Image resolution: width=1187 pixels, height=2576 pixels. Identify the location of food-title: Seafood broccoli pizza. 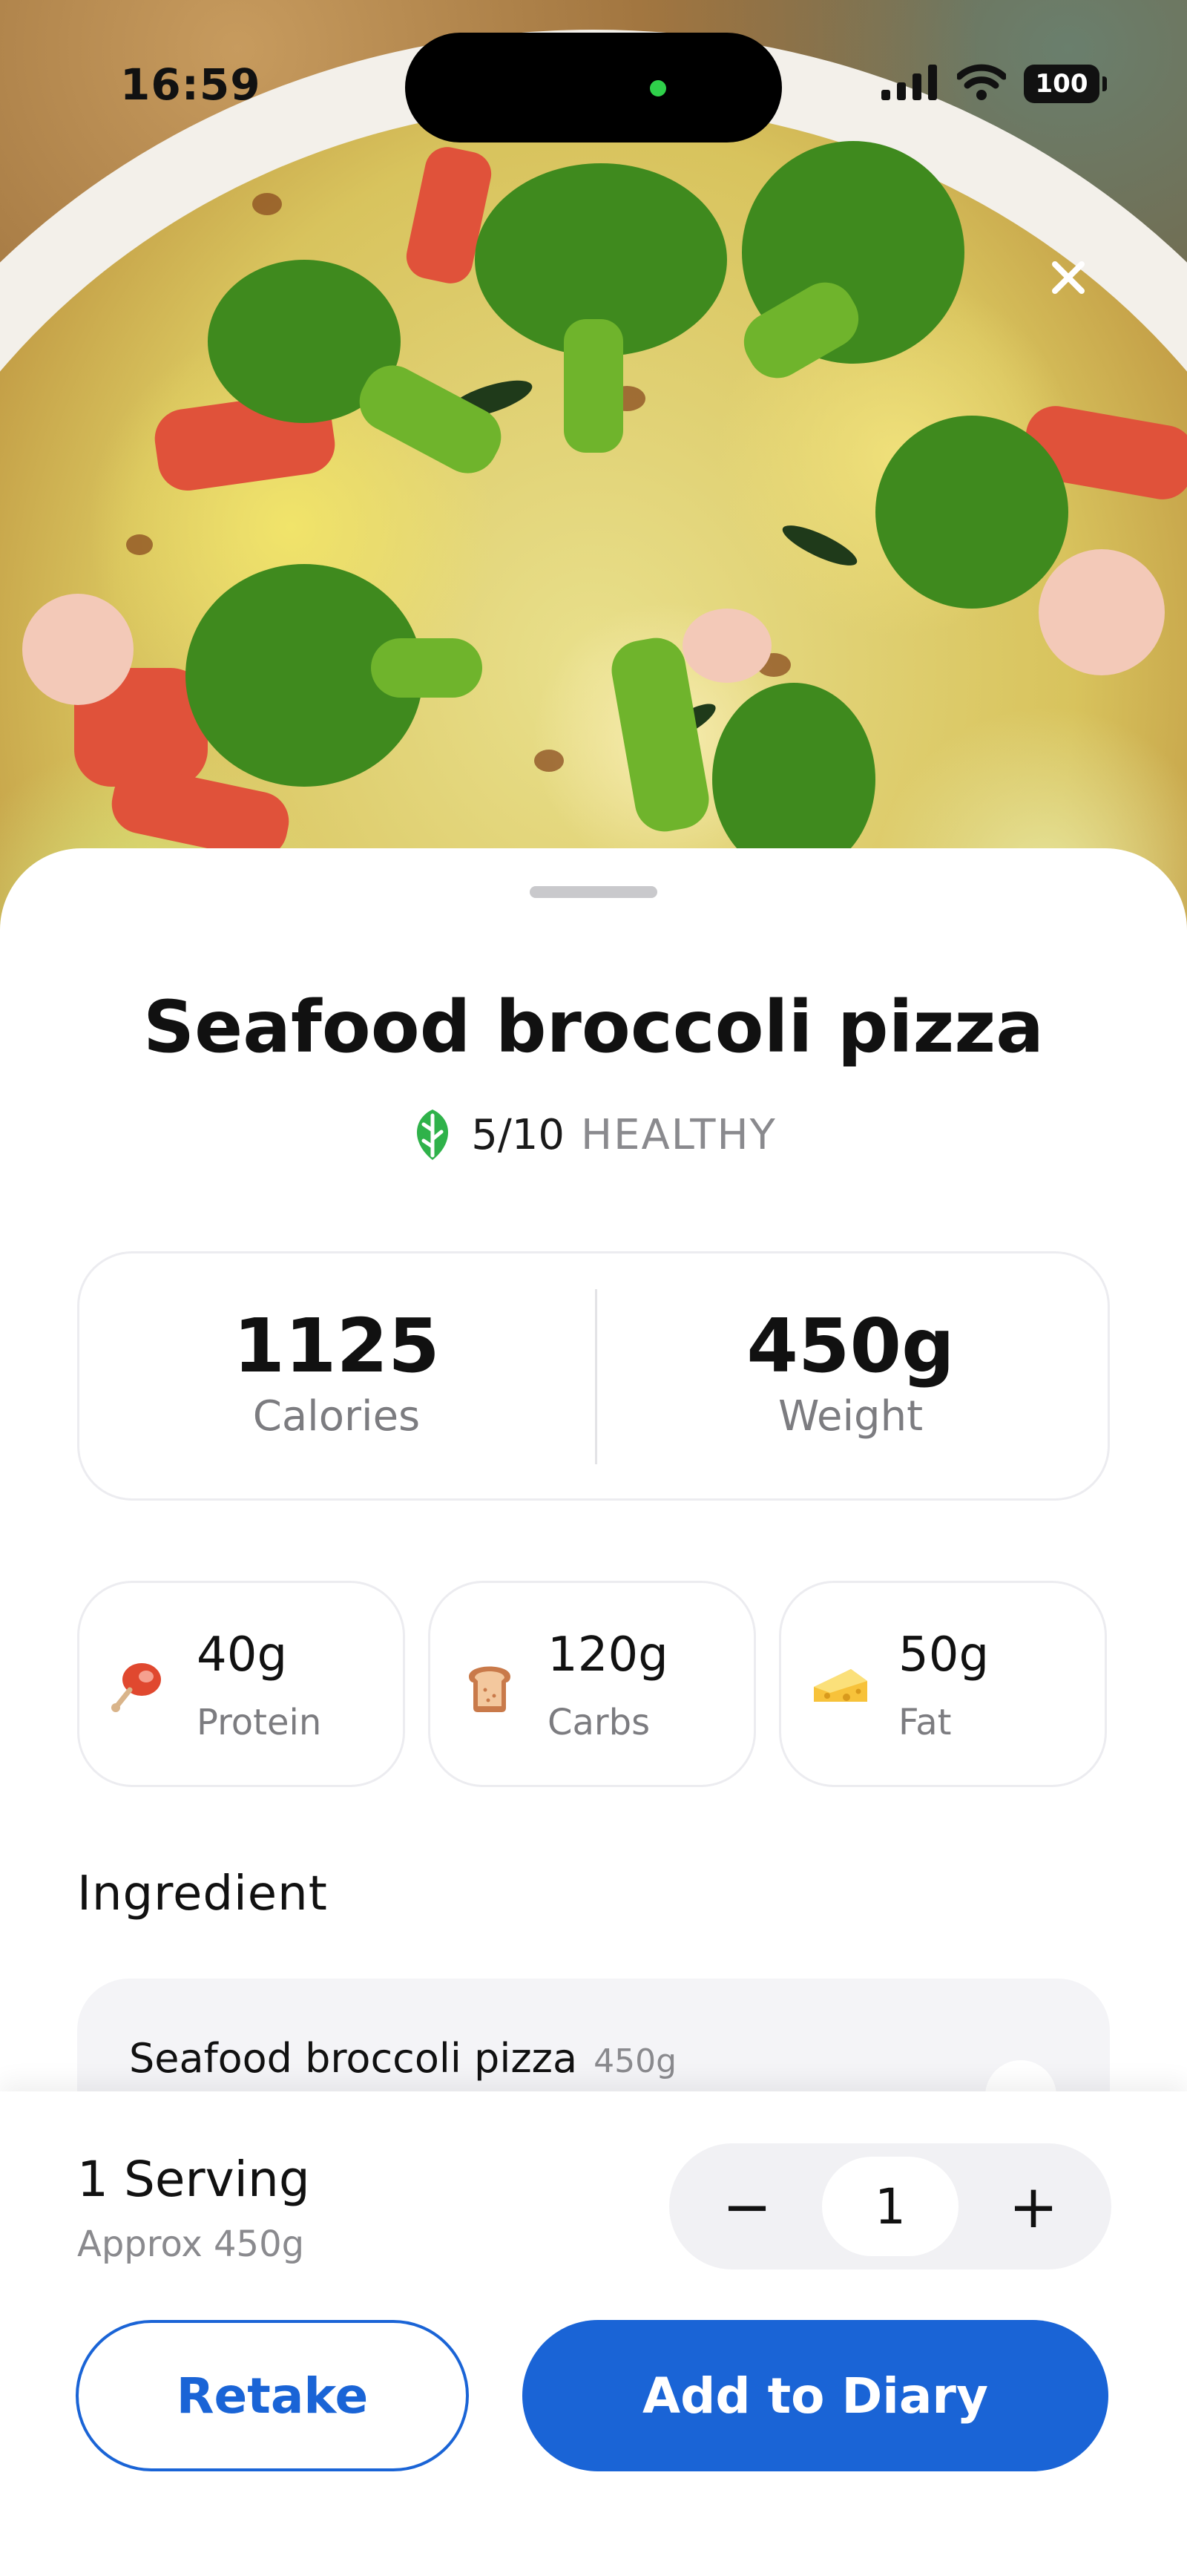
(593, 1027).